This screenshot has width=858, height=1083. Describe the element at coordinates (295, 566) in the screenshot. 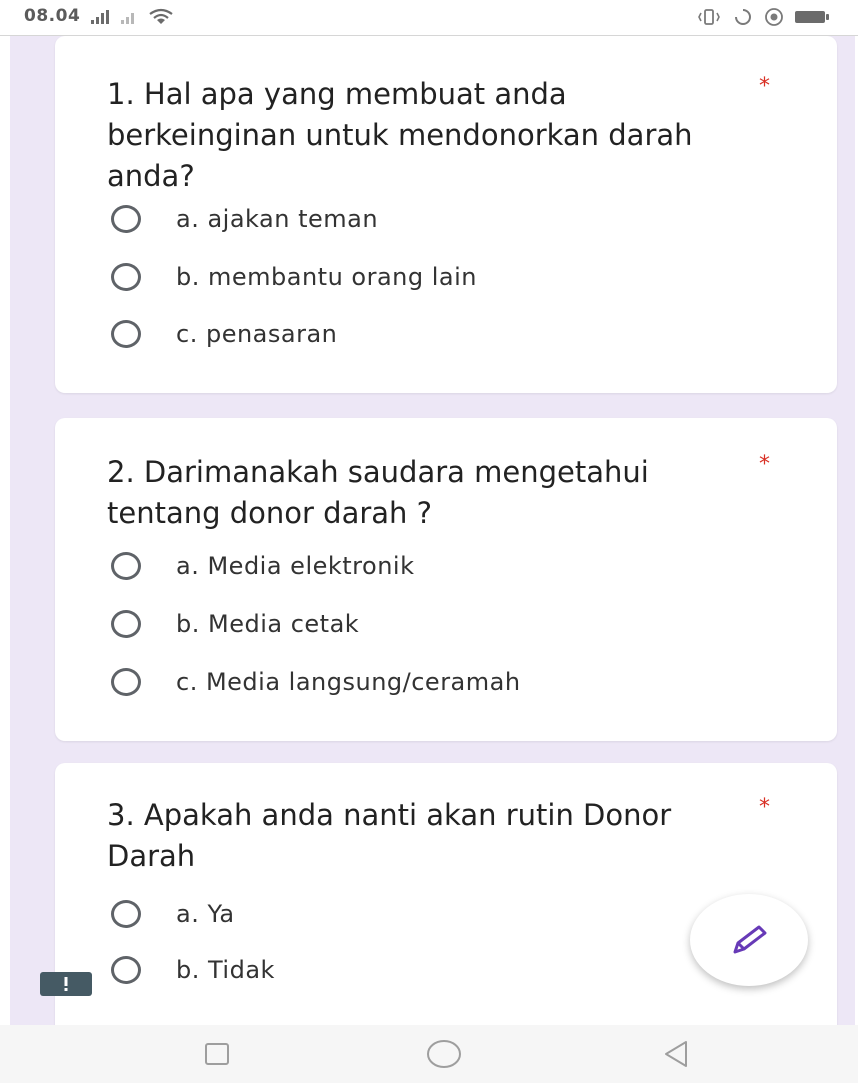

I see `option-label: a. Media elektronik` at that location.